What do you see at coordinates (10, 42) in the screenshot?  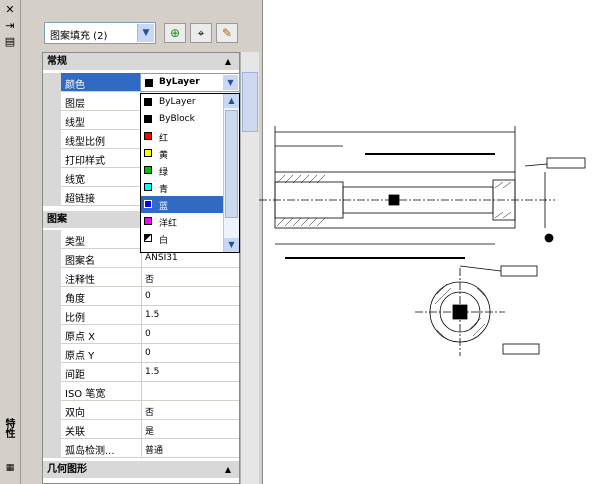 I see `menu-icon: ▤` at bounding box center [10, 42].